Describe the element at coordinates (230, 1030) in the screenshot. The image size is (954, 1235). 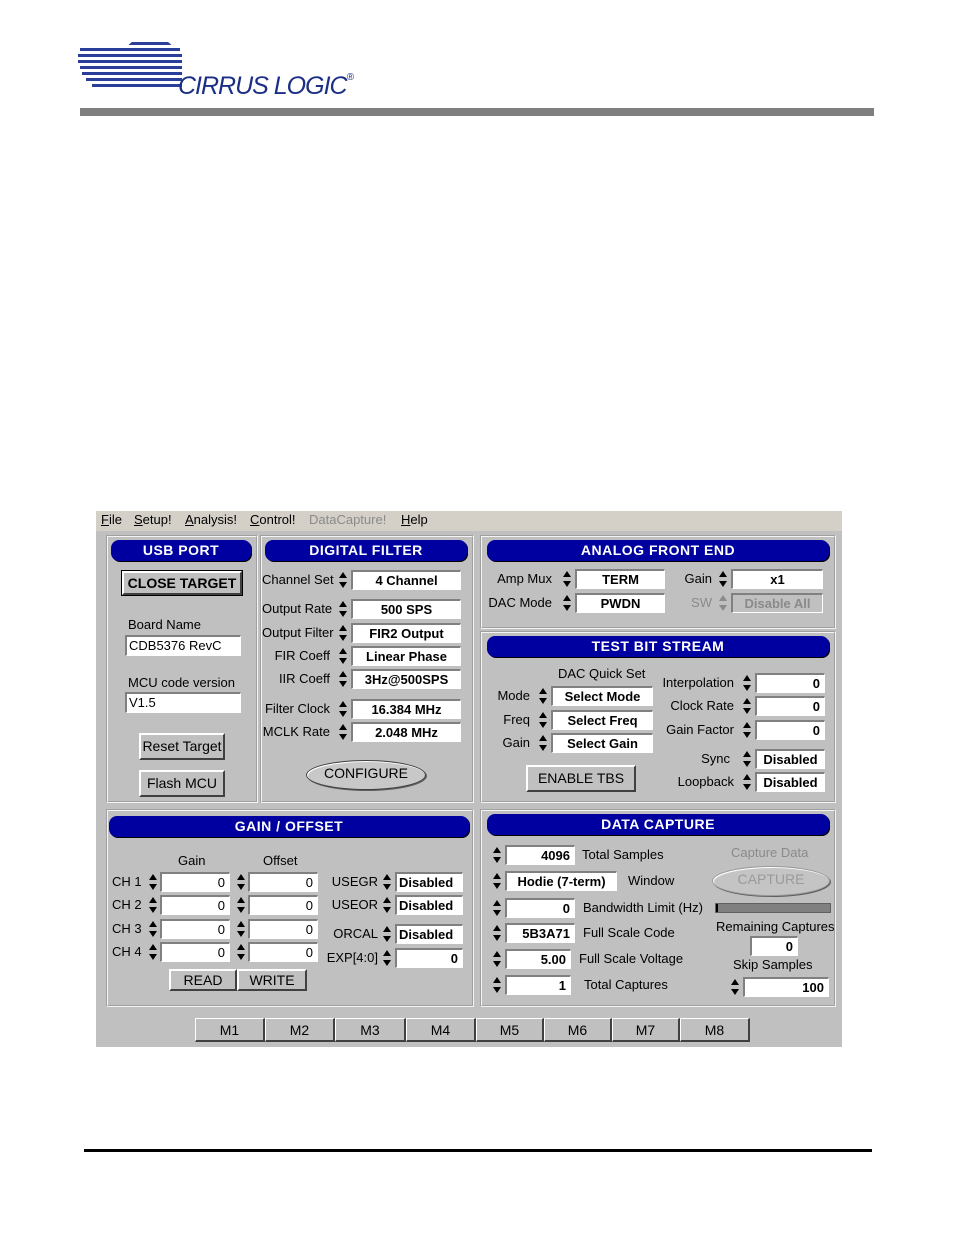
I see `macro-button-m1: M1` at that location.